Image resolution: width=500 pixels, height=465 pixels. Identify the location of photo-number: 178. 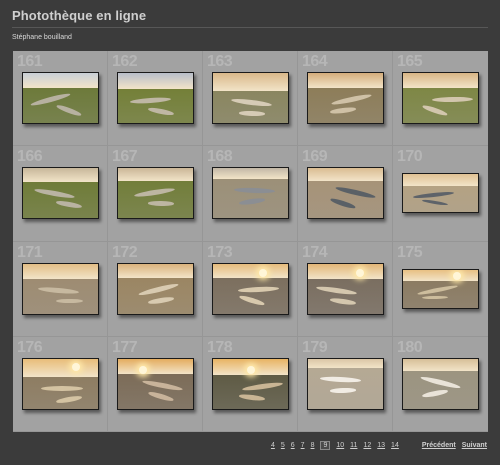
(220, 347).